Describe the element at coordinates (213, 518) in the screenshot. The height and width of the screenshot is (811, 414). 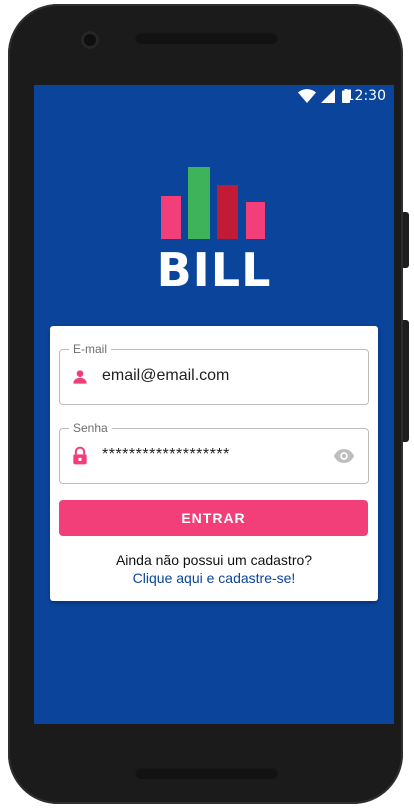
I see `submit-button: ENTRAR` at that location.